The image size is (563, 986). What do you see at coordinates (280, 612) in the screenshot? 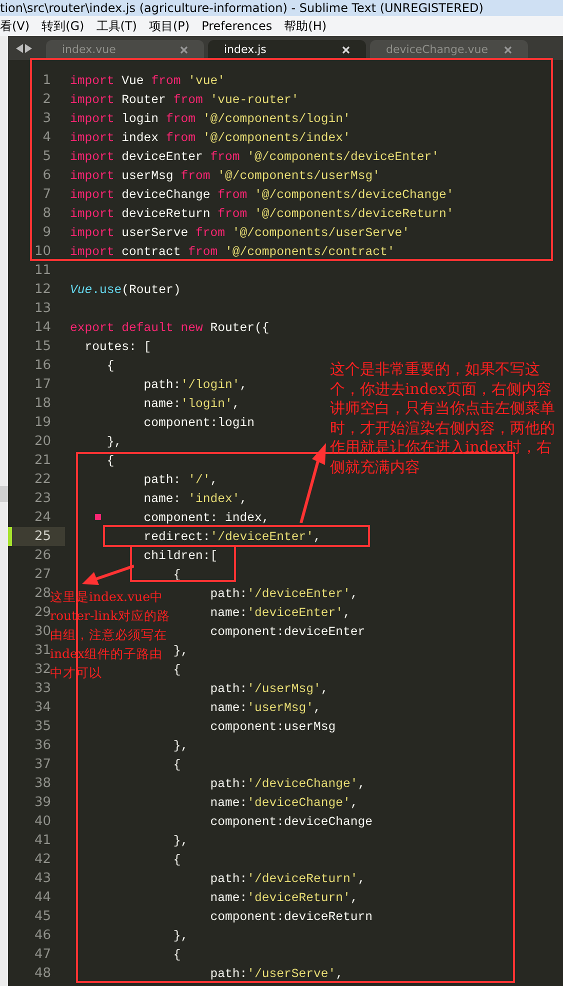
I see `code-line: name:'deviceEnter',` at bounding box center [280, 612].